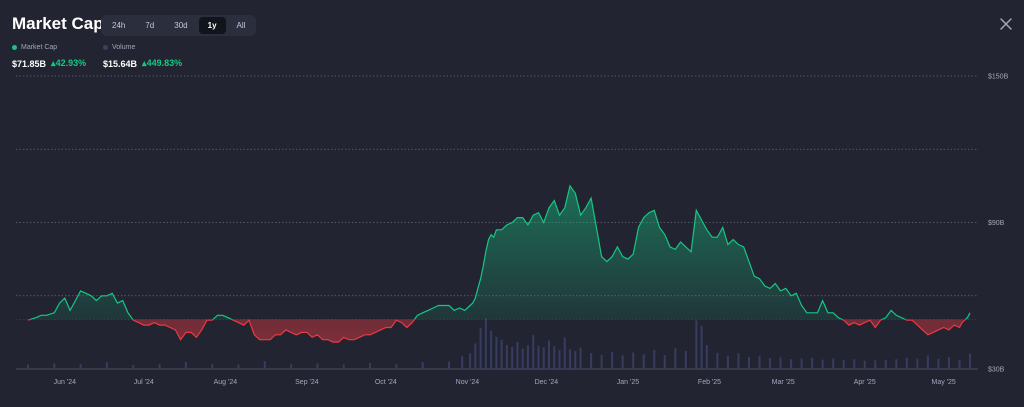 The image size is (1024, 407). I want to click on x-tick-label: Dec '24, so click(547, 382).